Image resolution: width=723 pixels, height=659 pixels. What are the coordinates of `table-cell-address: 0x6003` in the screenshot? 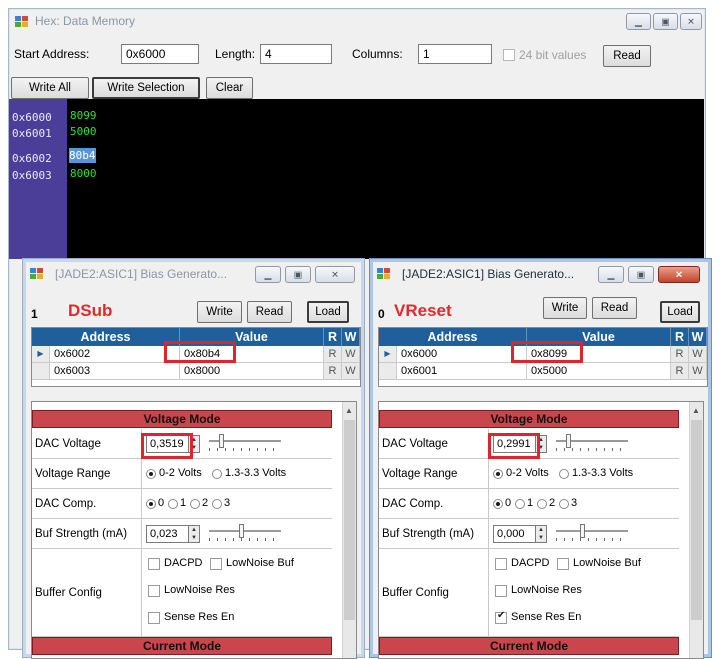 It's located at (115, 371).